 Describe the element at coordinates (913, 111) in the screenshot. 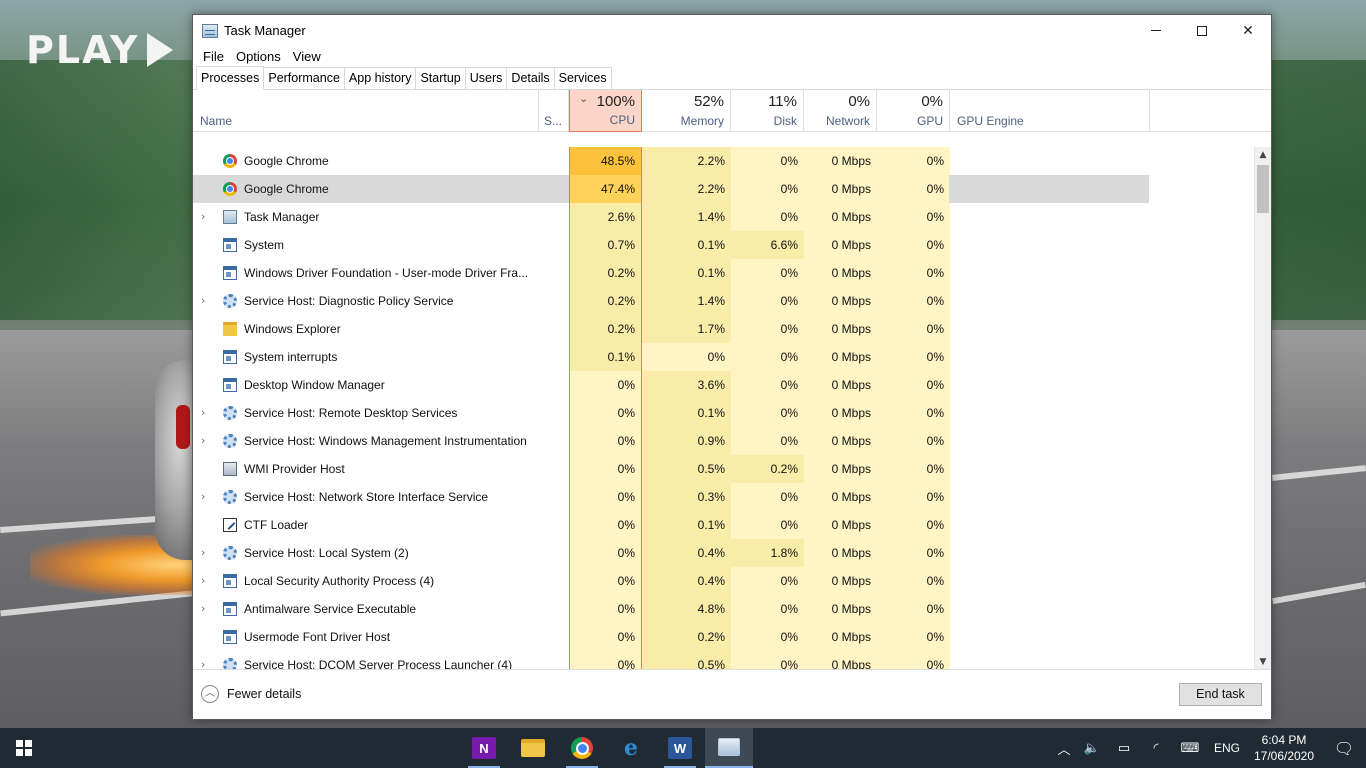

I see `column-gpu: 0% GPU` at that location.